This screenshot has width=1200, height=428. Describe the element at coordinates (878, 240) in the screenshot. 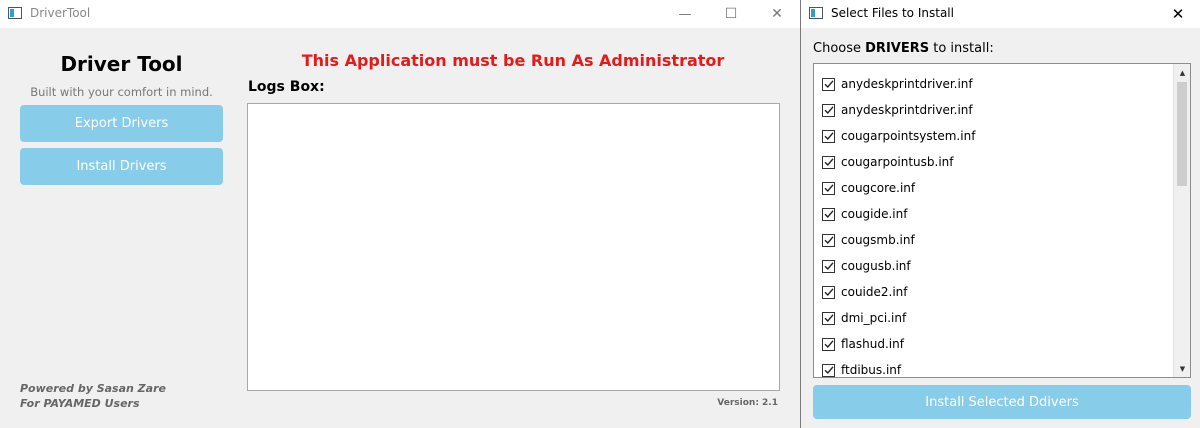

I see `driver-list-item-label: cougsmb.inf` at that location.